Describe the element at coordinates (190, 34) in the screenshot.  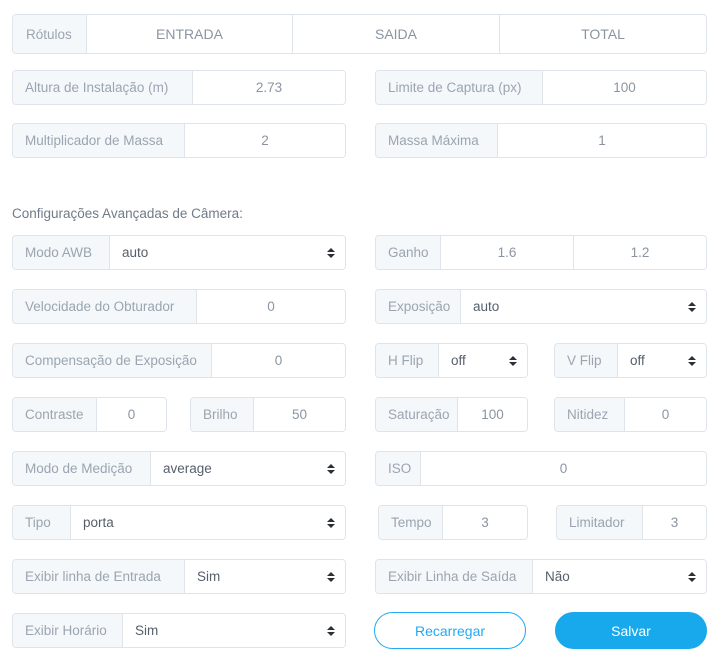
I see `tab-entrada: ENTRADA` at that location.